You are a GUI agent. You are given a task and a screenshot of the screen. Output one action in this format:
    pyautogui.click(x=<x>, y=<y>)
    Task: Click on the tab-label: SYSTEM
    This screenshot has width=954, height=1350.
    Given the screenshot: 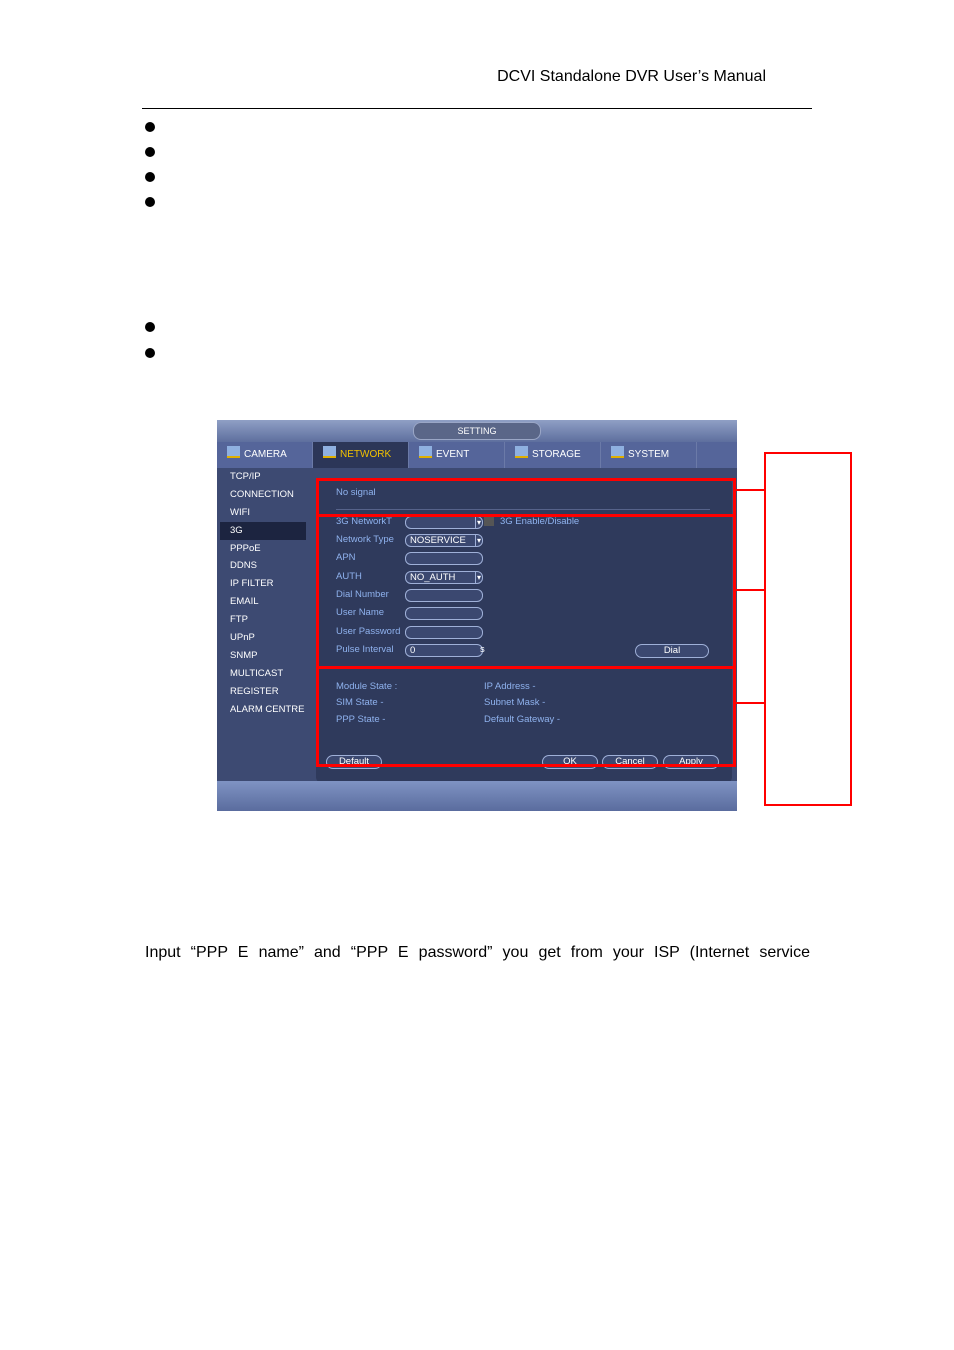 What is the action you would take?
    pyautogui.click(x=649, y=454)
    